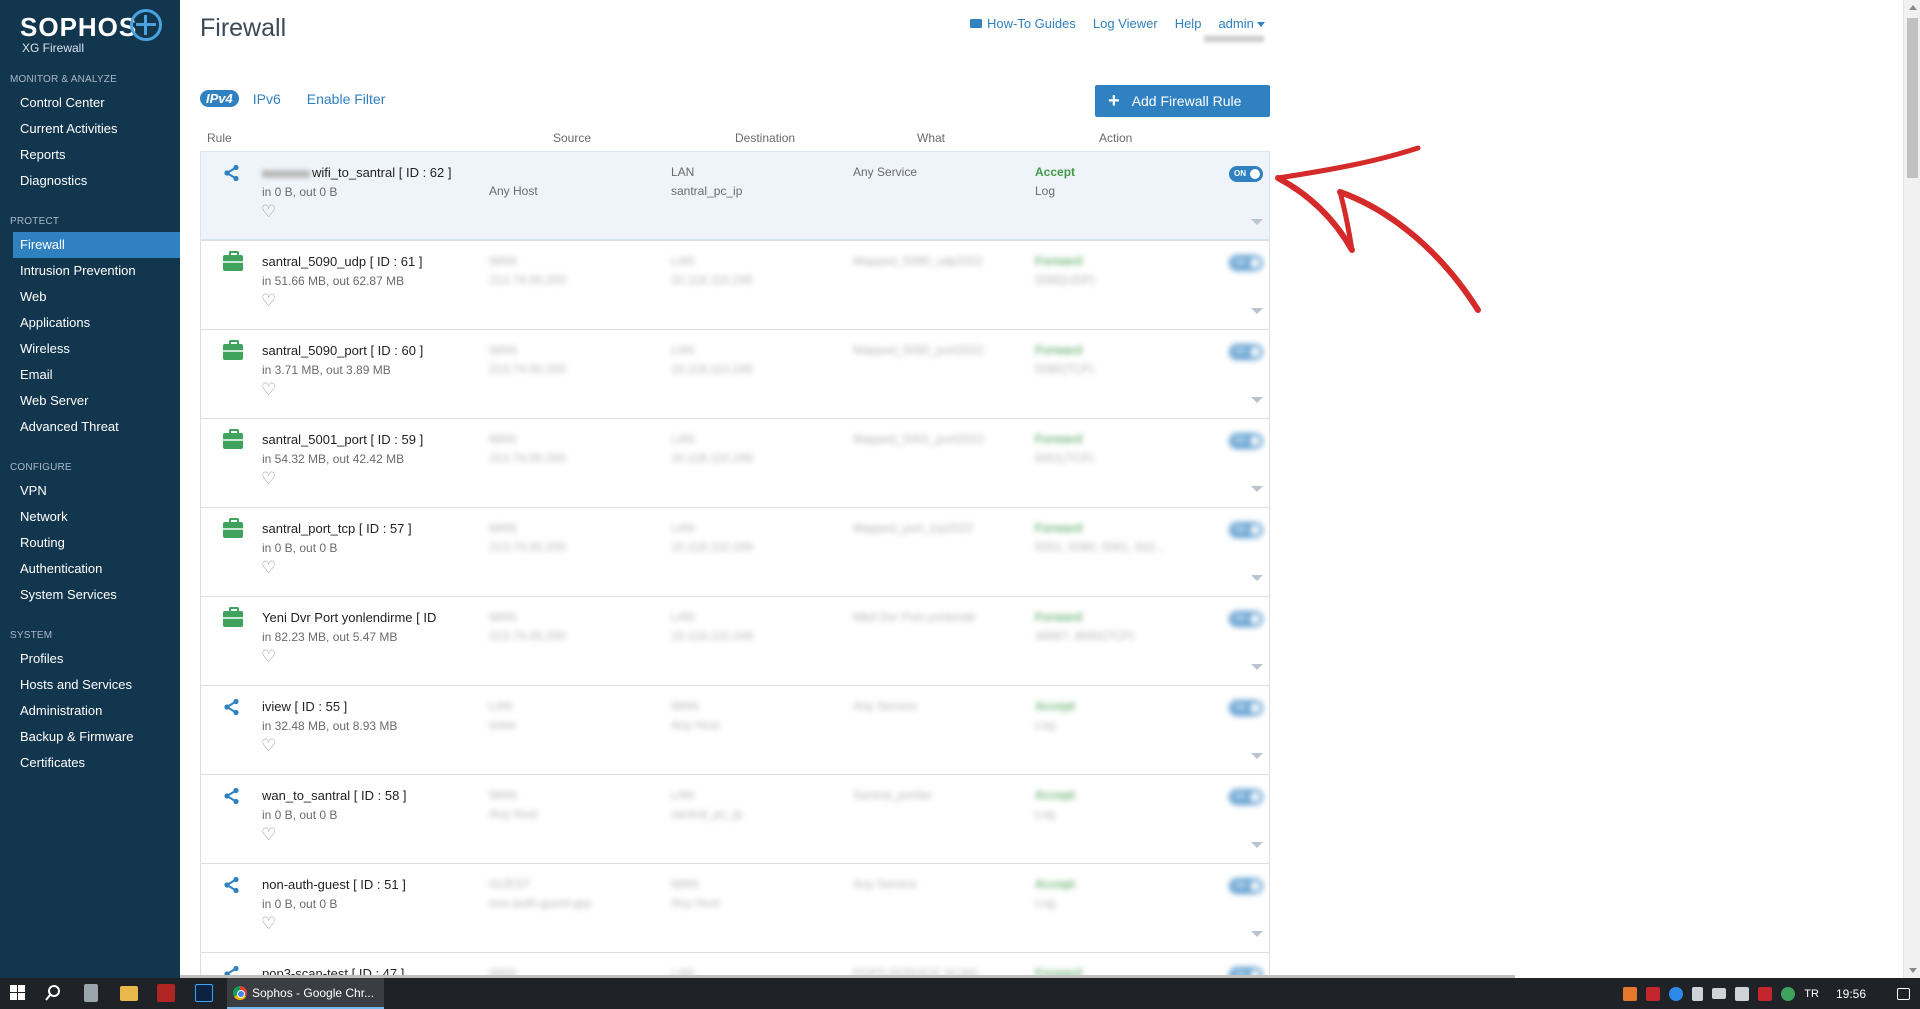 The width and height of the screenshot is (1920, 1009). I want to click on scroll-up-arrow-icon, so click(1913, 7).